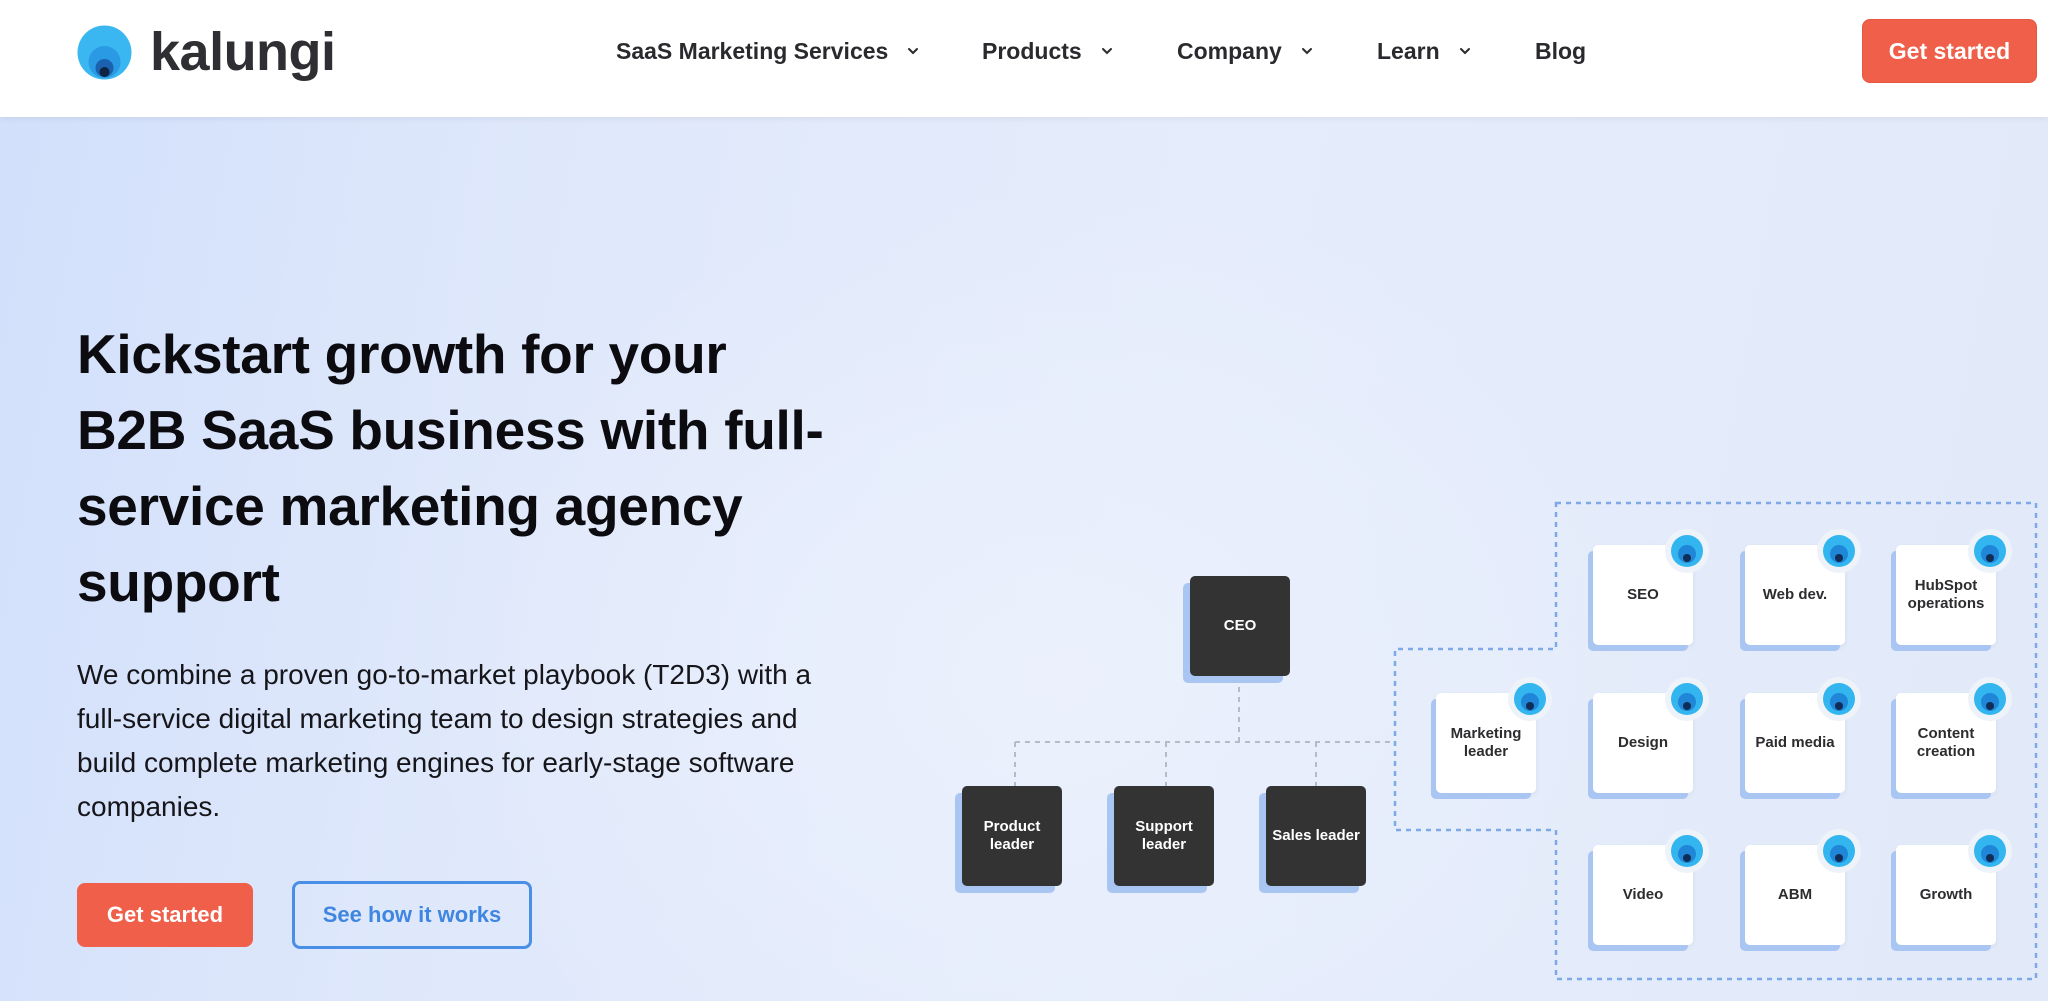 The image size is (2048, 1001). Describe the element at coordinates (1164, 836) in the screenshot. I see `org-node-support-leader: Support leader` at that location.